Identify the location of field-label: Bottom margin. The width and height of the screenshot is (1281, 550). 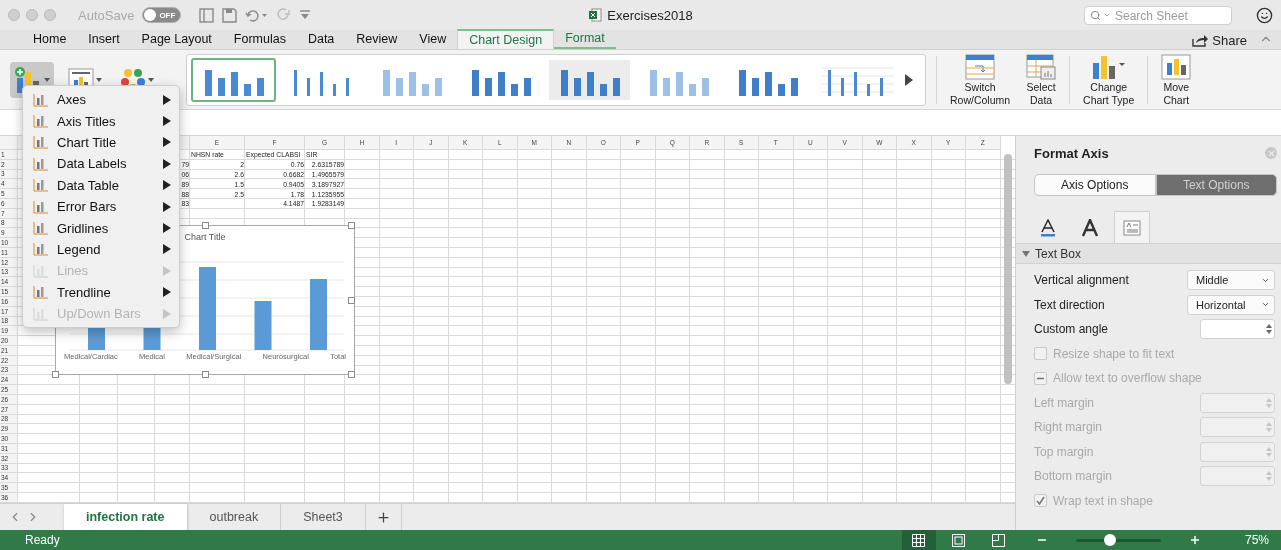
(1073, 476).